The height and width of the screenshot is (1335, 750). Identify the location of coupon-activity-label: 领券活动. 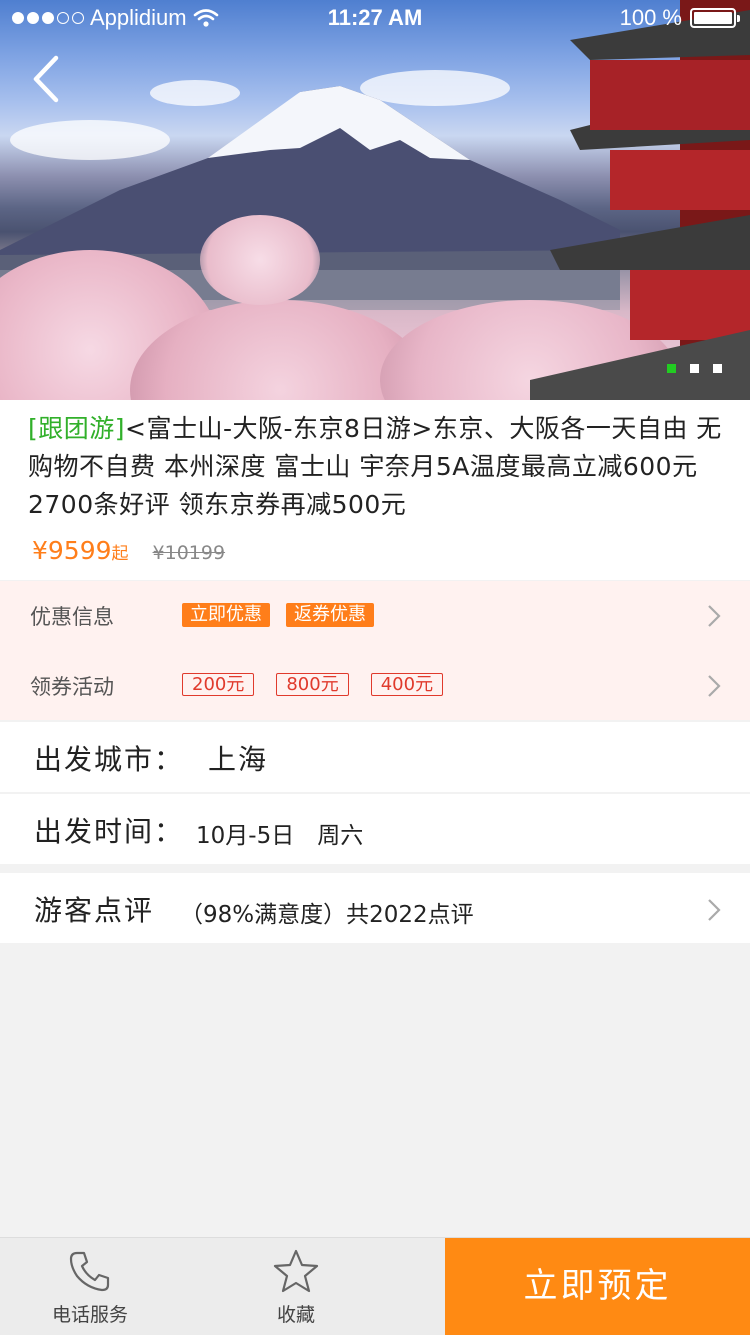
(72, 687).